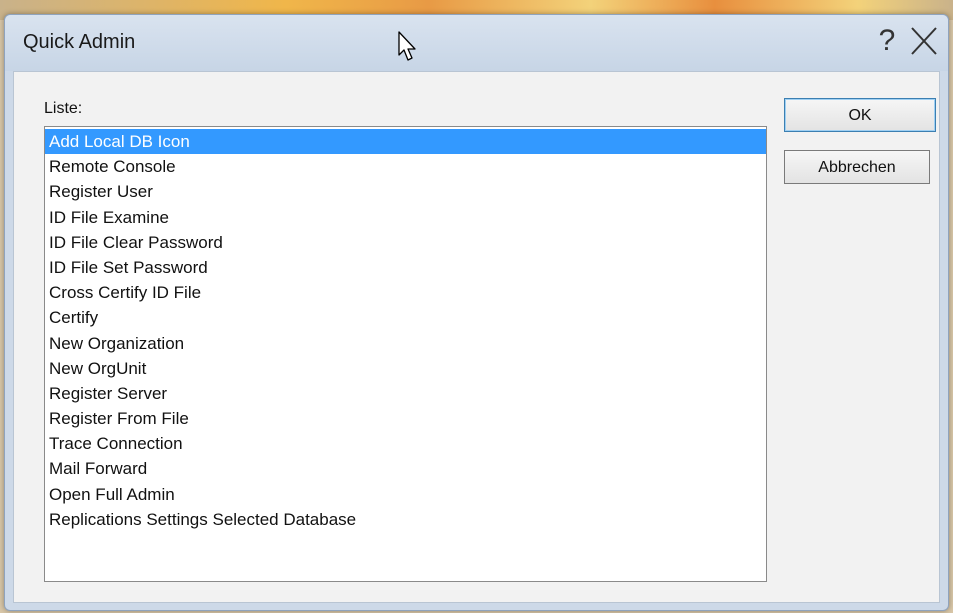  I want to click on close-button, so click(924, 41).